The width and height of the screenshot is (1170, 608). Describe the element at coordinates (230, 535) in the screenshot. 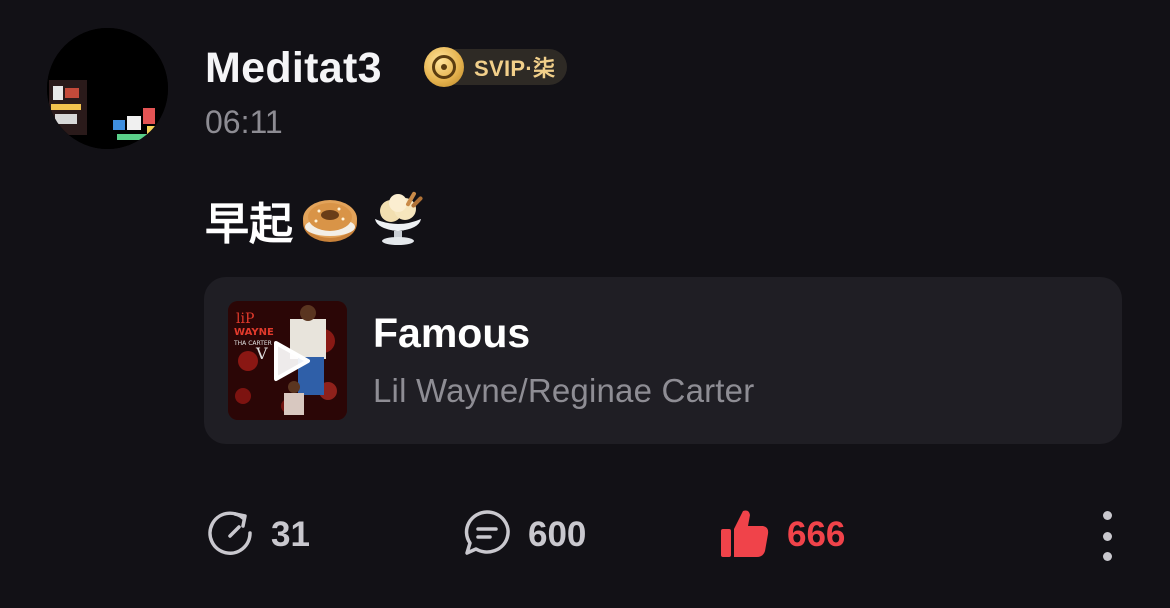

I see `repost-icon` at that location.